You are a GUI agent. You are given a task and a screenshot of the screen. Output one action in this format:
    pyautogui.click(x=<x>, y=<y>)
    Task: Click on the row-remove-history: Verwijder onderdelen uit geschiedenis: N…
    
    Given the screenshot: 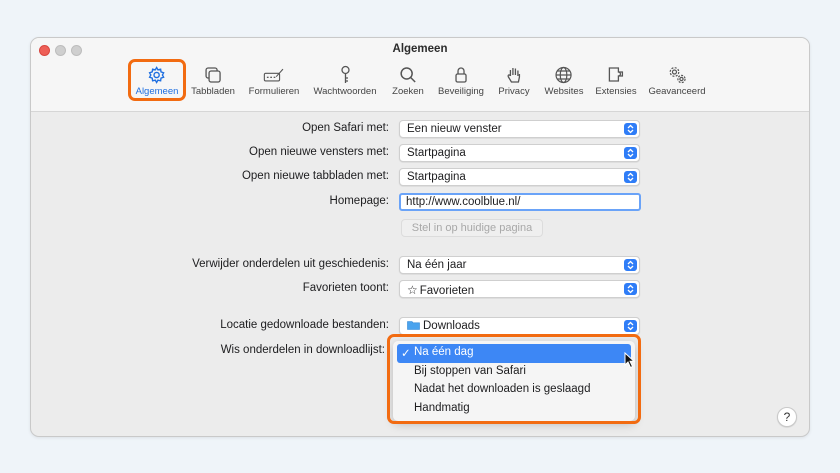 What is the action you would take?
    pyautogui.click(x=420, y=265)
    